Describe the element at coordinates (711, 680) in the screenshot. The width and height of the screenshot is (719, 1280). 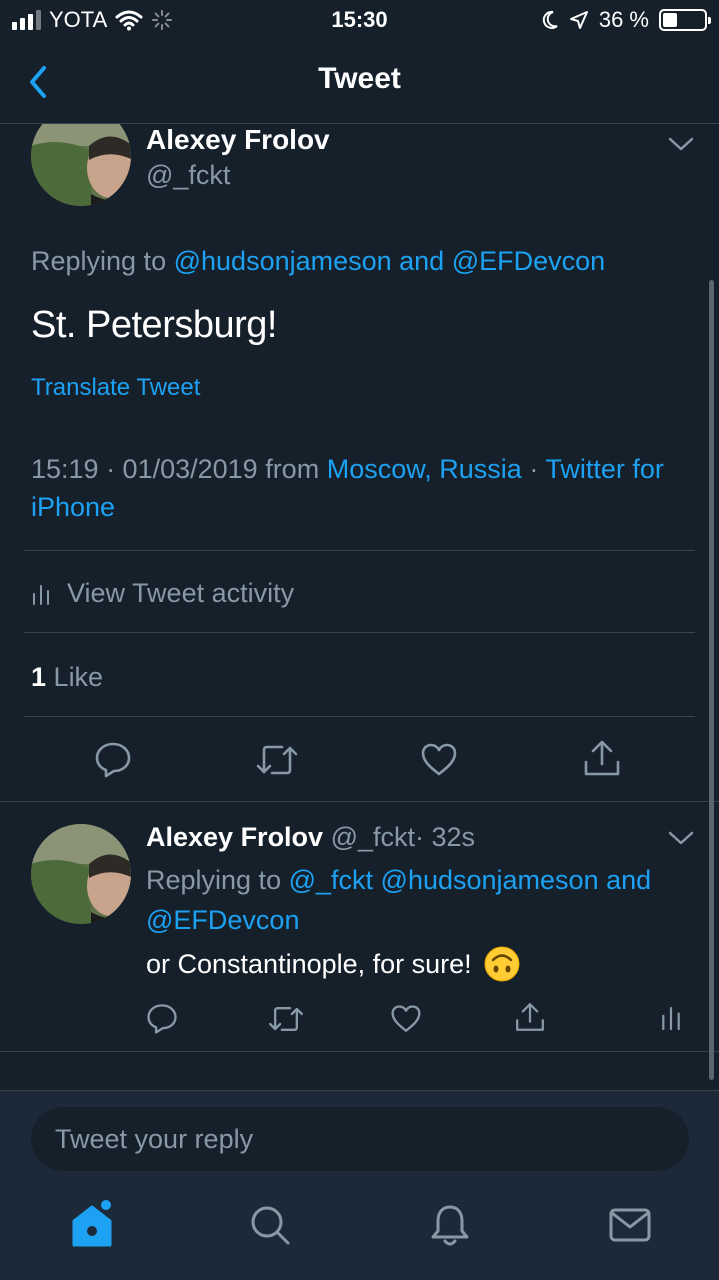
I see `scrollbar` at that location.